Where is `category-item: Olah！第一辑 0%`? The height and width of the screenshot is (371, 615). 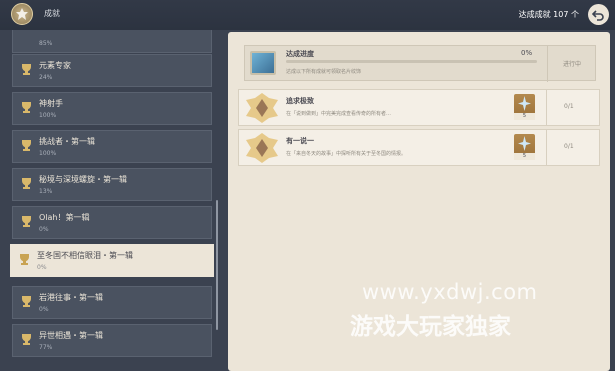 category-item: Olah！第一辑 0% is located at coordinates (112, 222).